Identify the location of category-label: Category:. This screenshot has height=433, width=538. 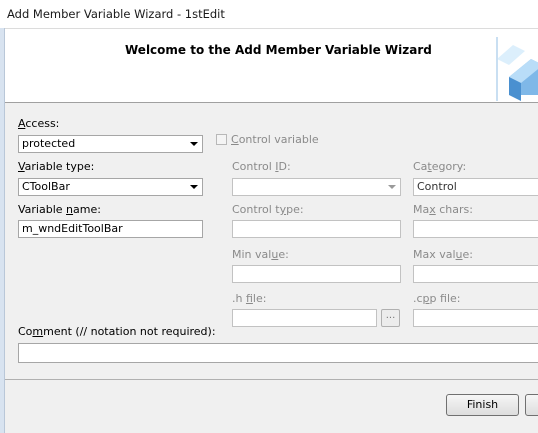
(440, 166).